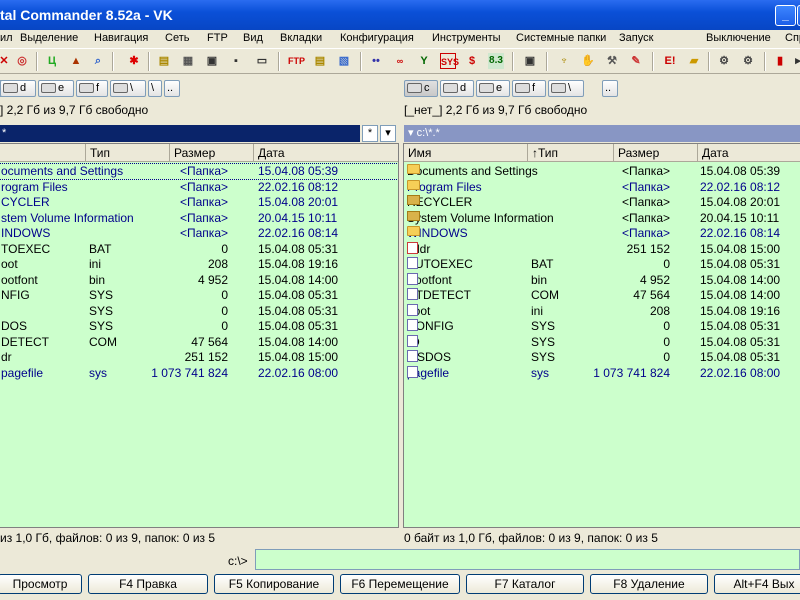  What do you see at coordinates (164, 61) in the screenshot?
I see `sync-icon: ▤` at bounding box center [164, 61].